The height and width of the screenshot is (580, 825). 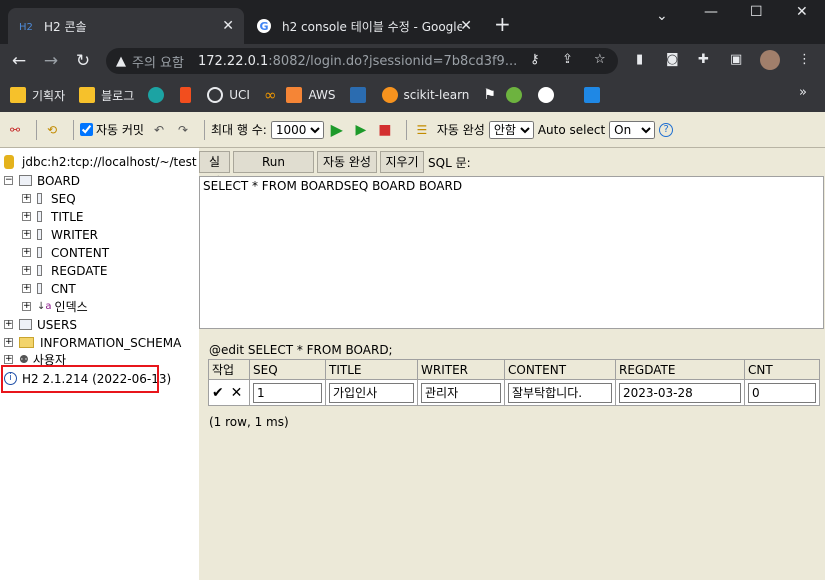 I want to click on tree-table-board: − BOARD, so click(x=42, y=180).